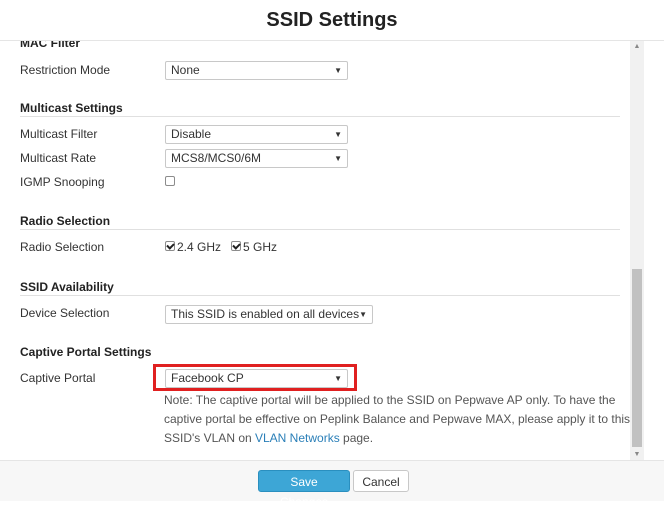 The image size is (664, 512). I want to click on restriction-mode-value: None, so click(185, 70).